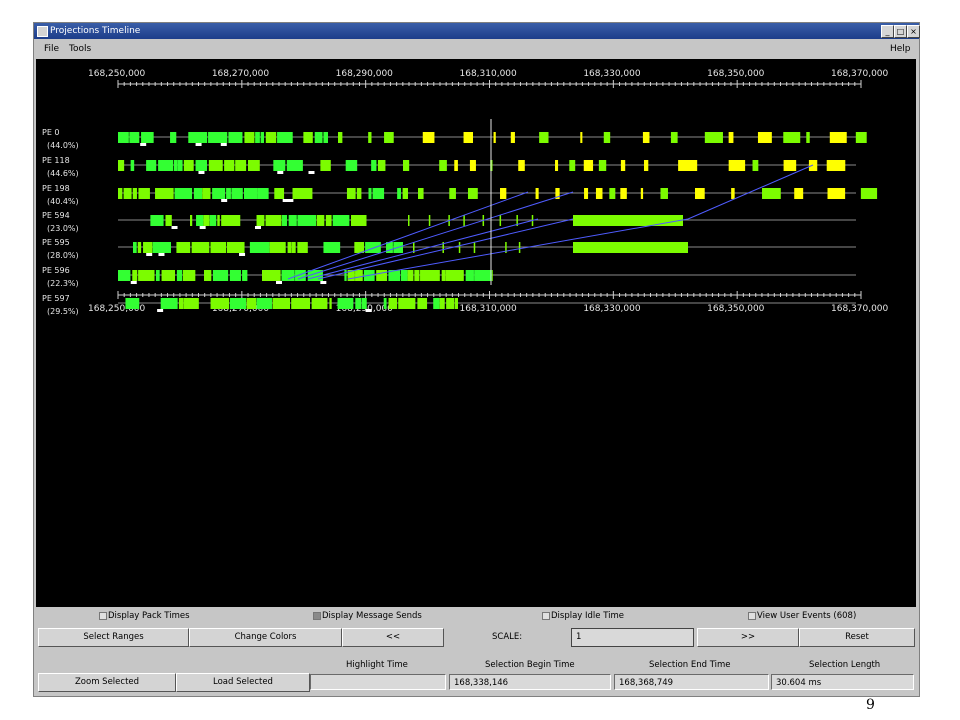 The image size is (960, 720). I want to click on next-button: >>, so click(748, 637).